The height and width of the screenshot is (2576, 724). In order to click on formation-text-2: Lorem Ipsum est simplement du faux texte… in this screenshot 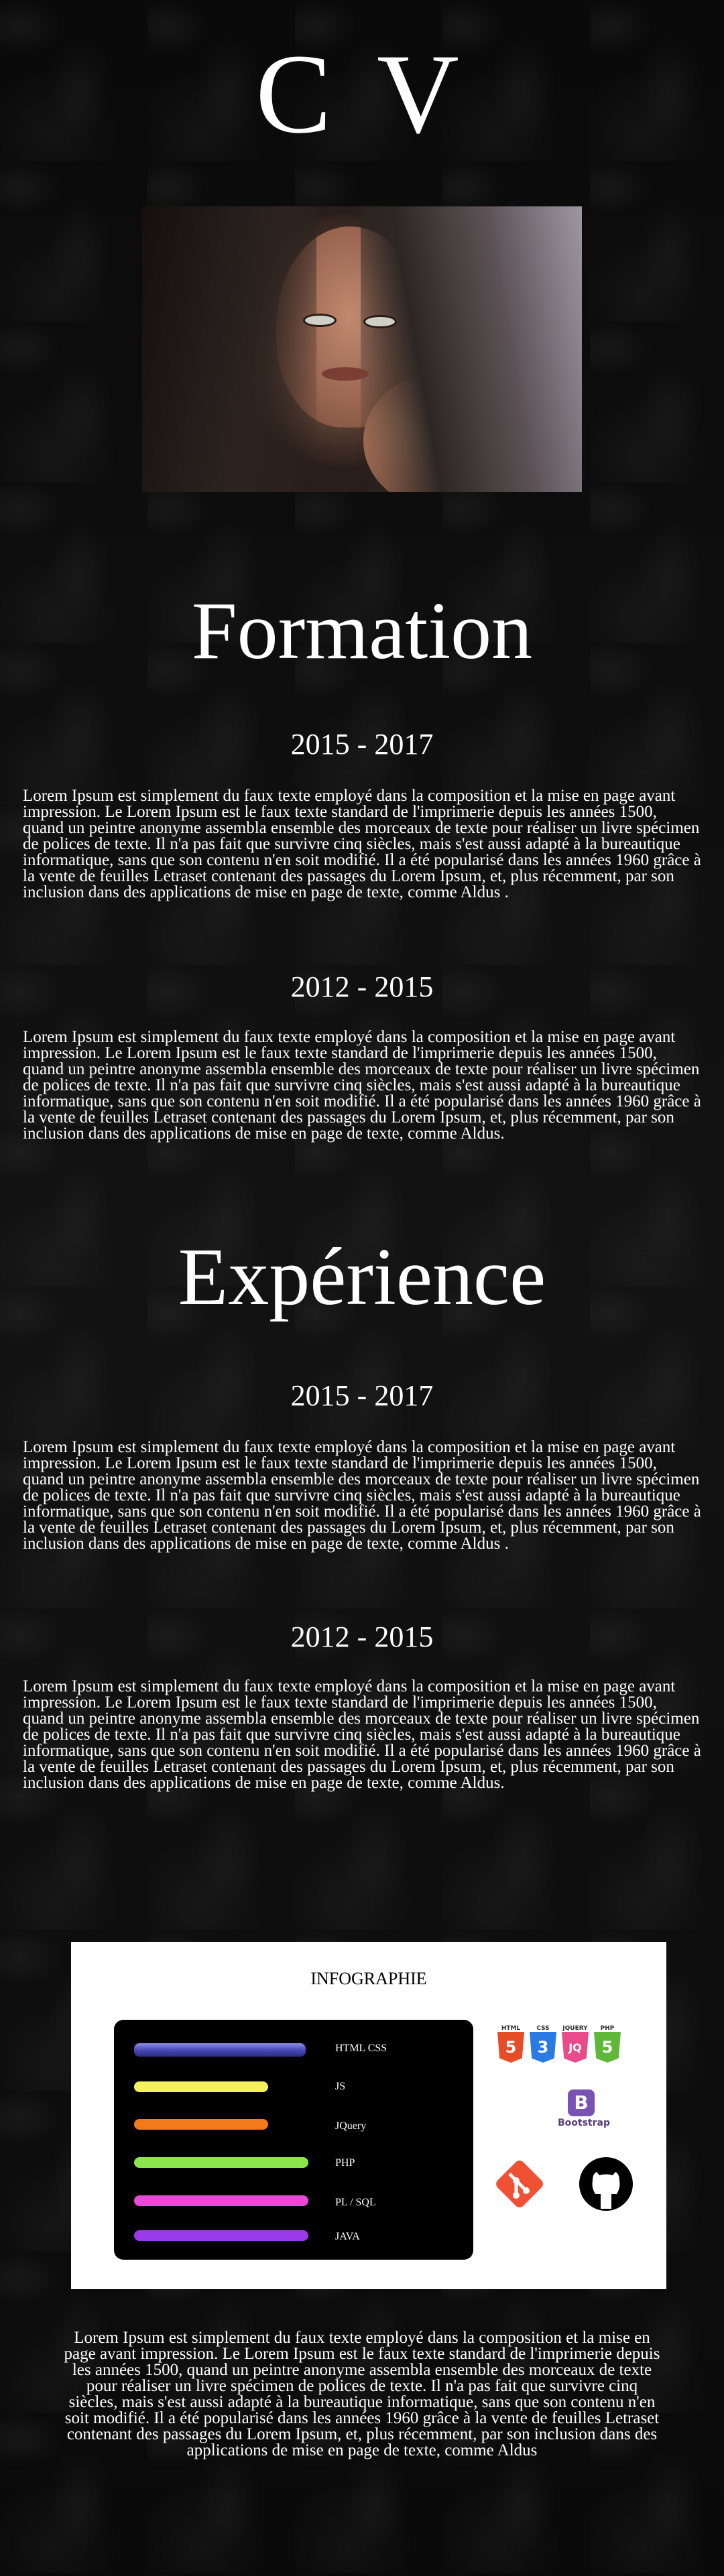, I will do `click(362, 1085)`.